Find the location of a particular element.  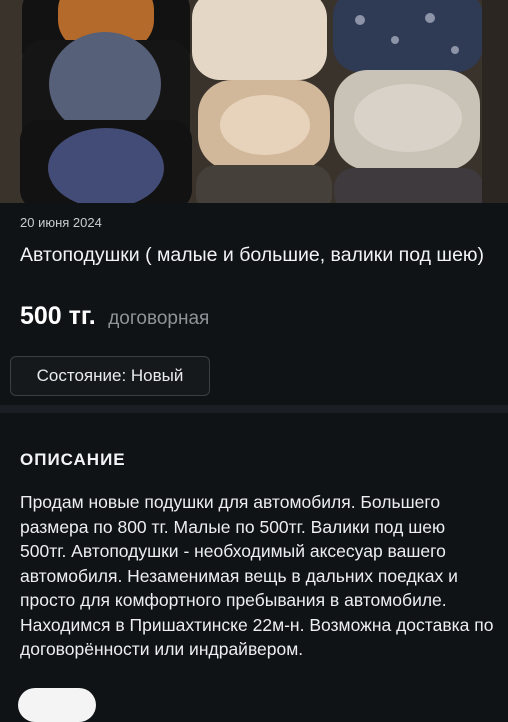

floating-action-button is located at coordinates (57, 705).